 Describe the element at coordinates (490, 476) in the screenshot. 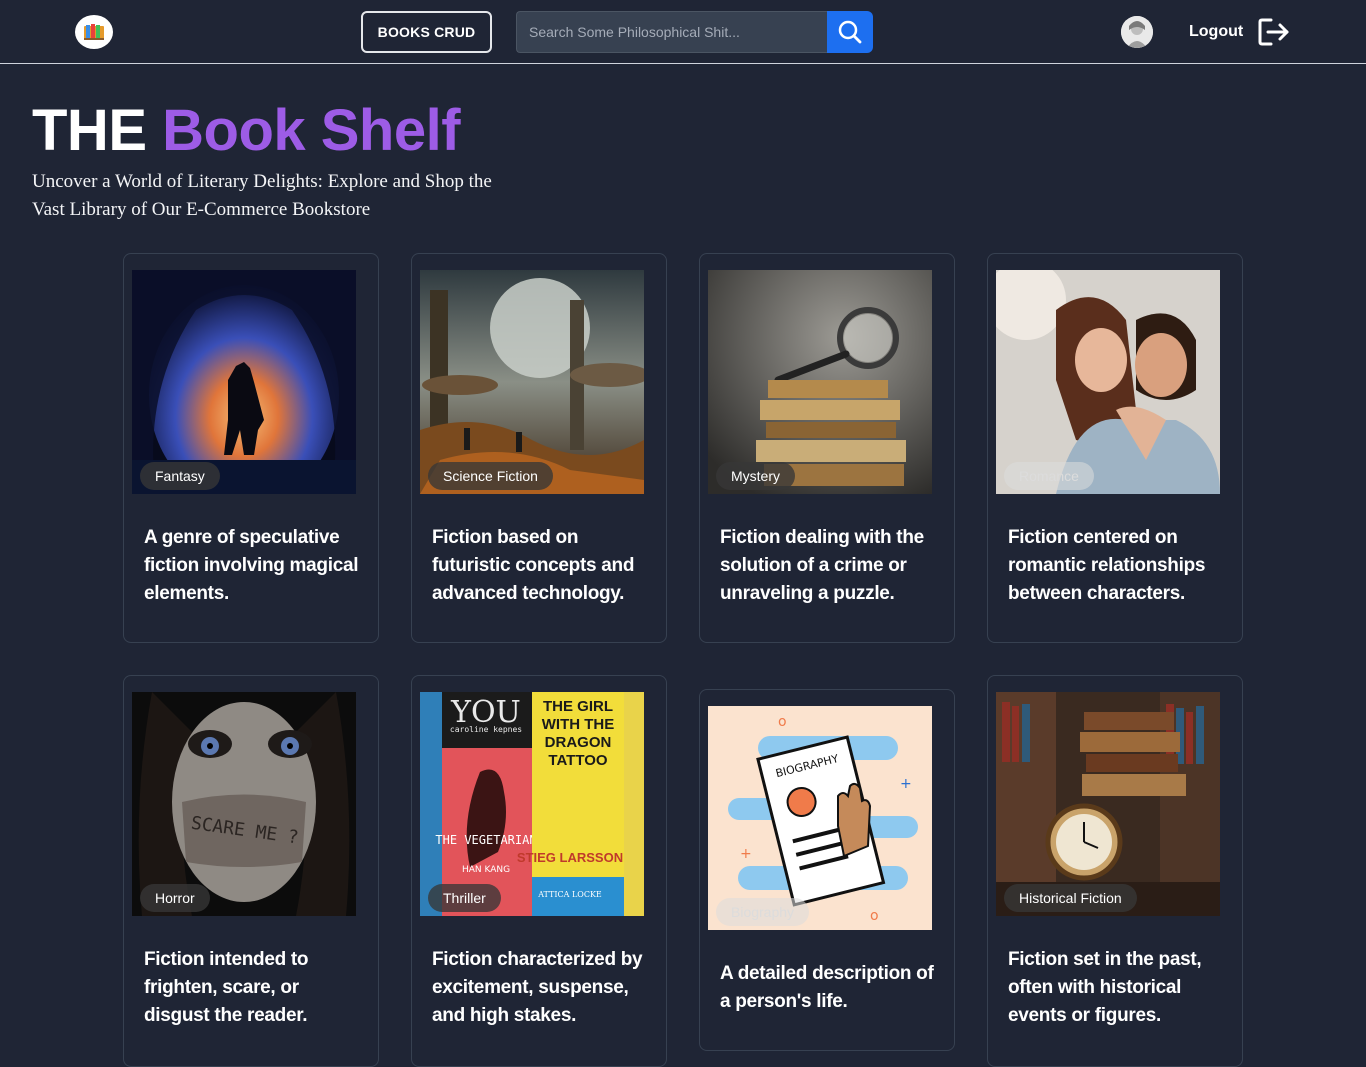

I see `genre-badge: Science Fiction` at that location.